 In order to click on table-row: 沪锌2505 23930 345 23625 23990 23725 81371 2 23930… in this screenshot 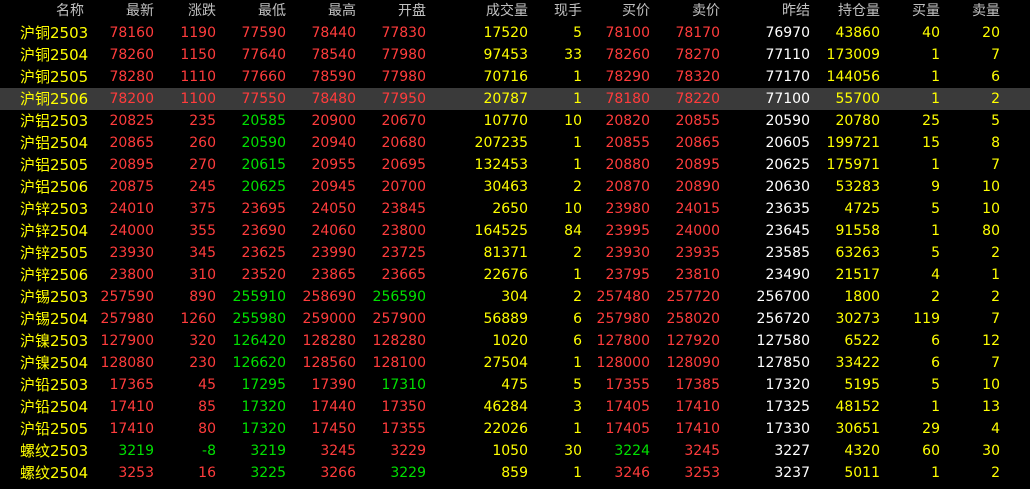, I will do `click(515, 253)`.